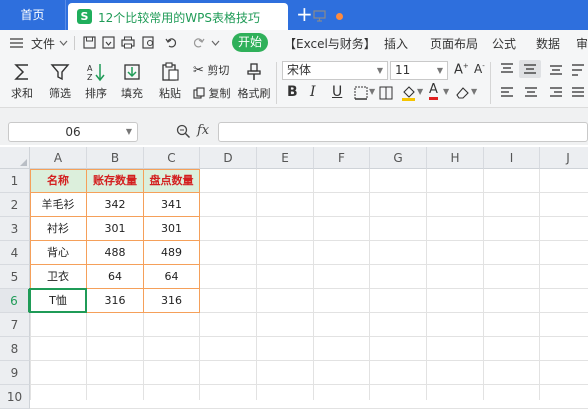  What do you see at coordinates (15, 205) in the screenshot?
I see `row-header: 2` at bounding box center [15, 205].